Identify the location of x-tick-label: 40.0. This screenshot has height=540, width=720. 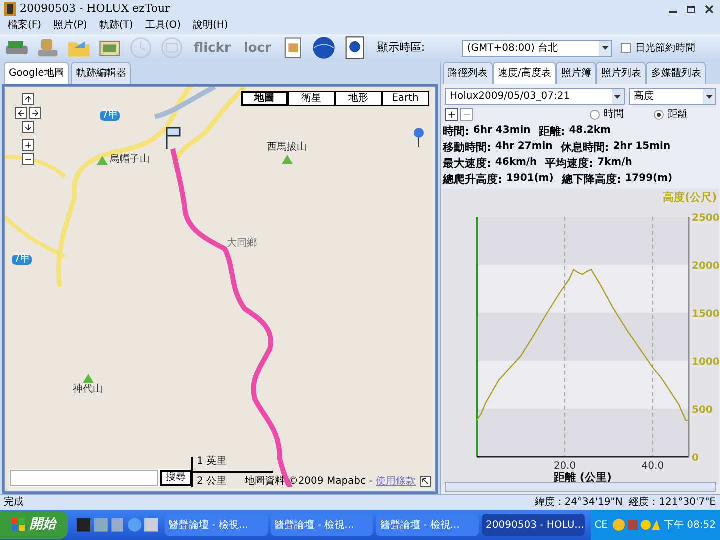
(652, 466).